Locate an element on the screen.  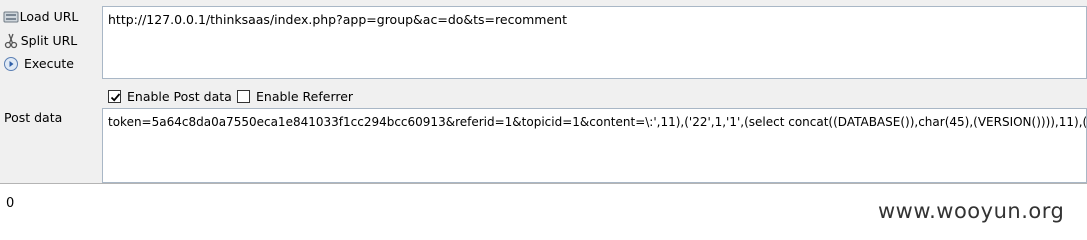
watermark: www.wooyun.org is located at coordinates (971, 211).